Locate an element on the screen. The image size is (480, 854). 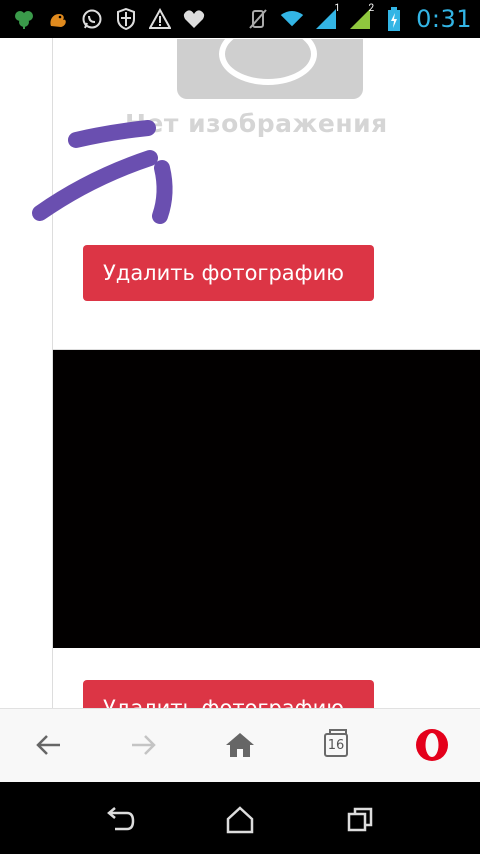
home-icon is located at coordinates (240, 745).